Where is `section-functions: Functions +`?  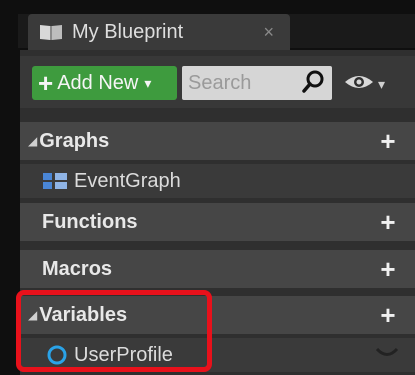
section-functions: Functions + is located at coordinates (217, 222).